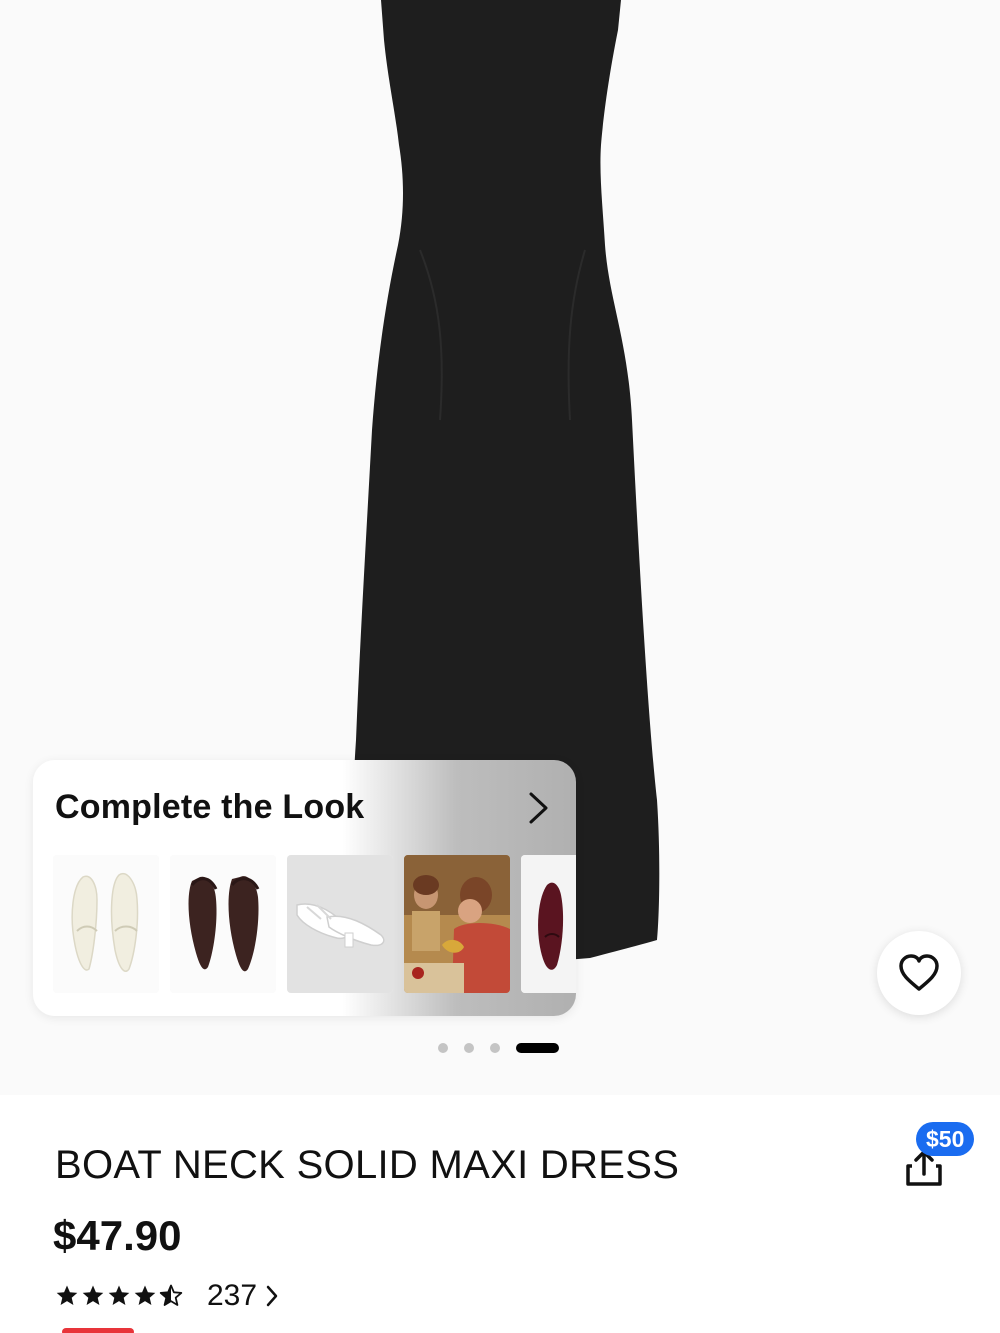 The height and width of the screenshot is (1333, 1000). I want to click on complete-the-look-title: Complete the Look, so click(210, 807).